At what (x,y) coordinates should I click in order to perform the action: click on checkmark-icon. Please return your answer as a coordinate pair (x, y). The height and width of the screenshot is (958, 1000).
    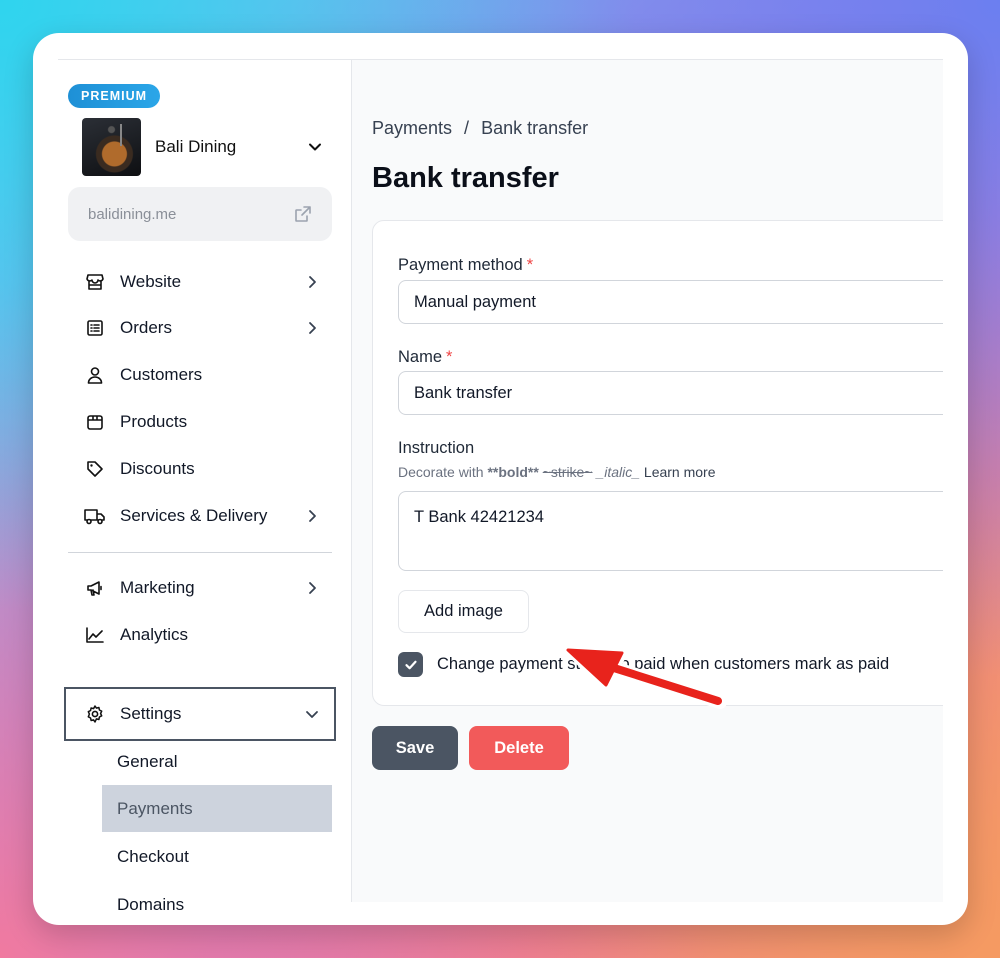
    Looking at the image, I should click on (410, 664).